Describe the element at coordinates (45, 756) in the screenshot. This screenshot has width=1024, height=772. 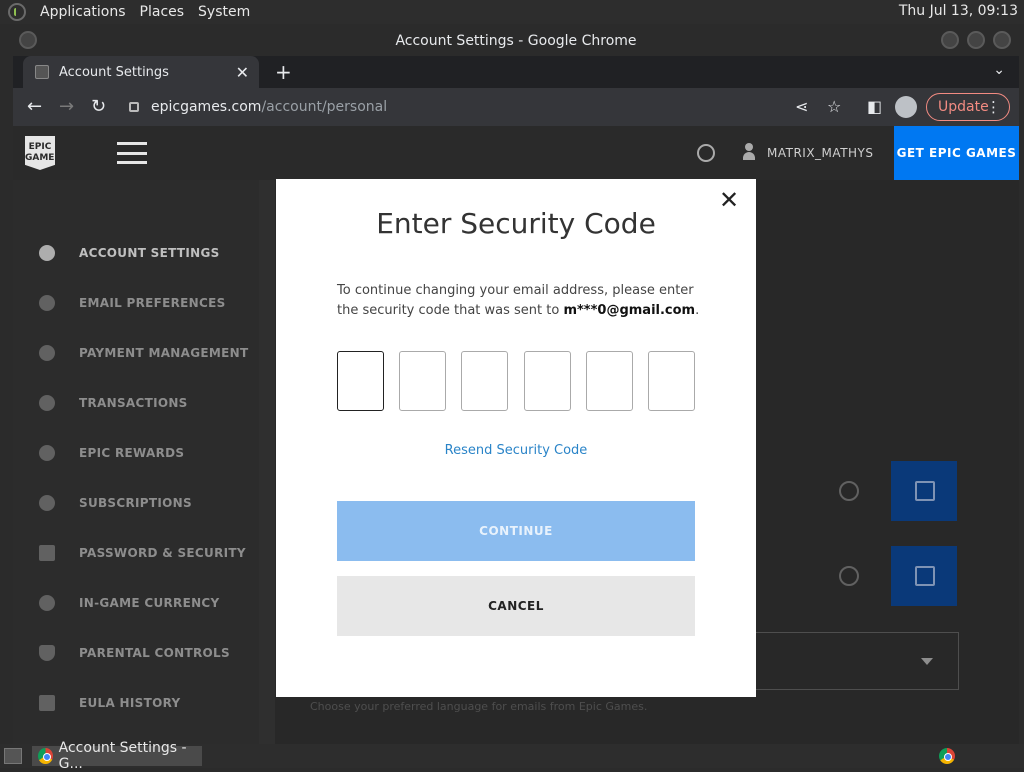
I see `chrome-icon` at that location.